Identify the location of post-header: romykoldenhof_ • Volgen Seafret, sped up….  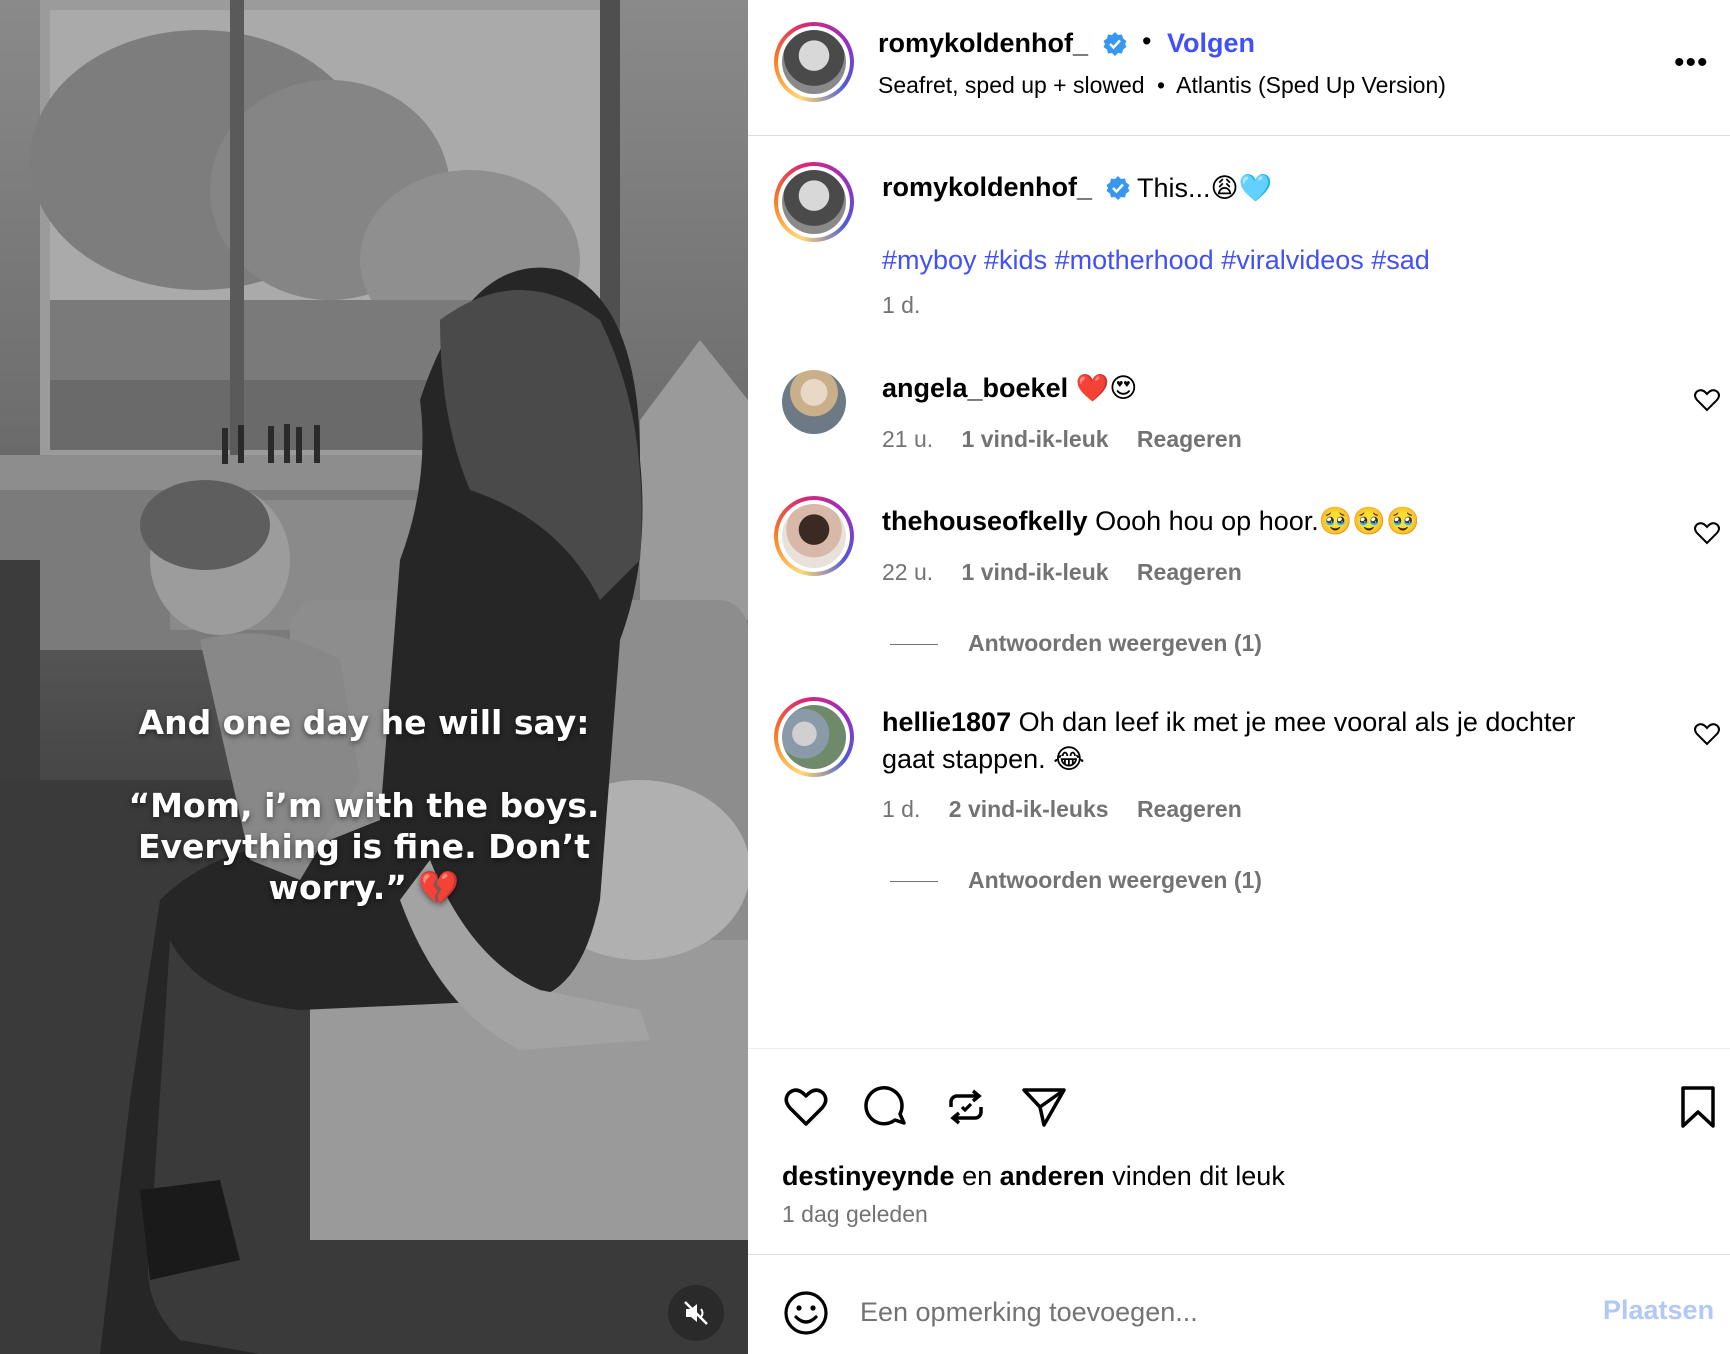
(1239, 68).